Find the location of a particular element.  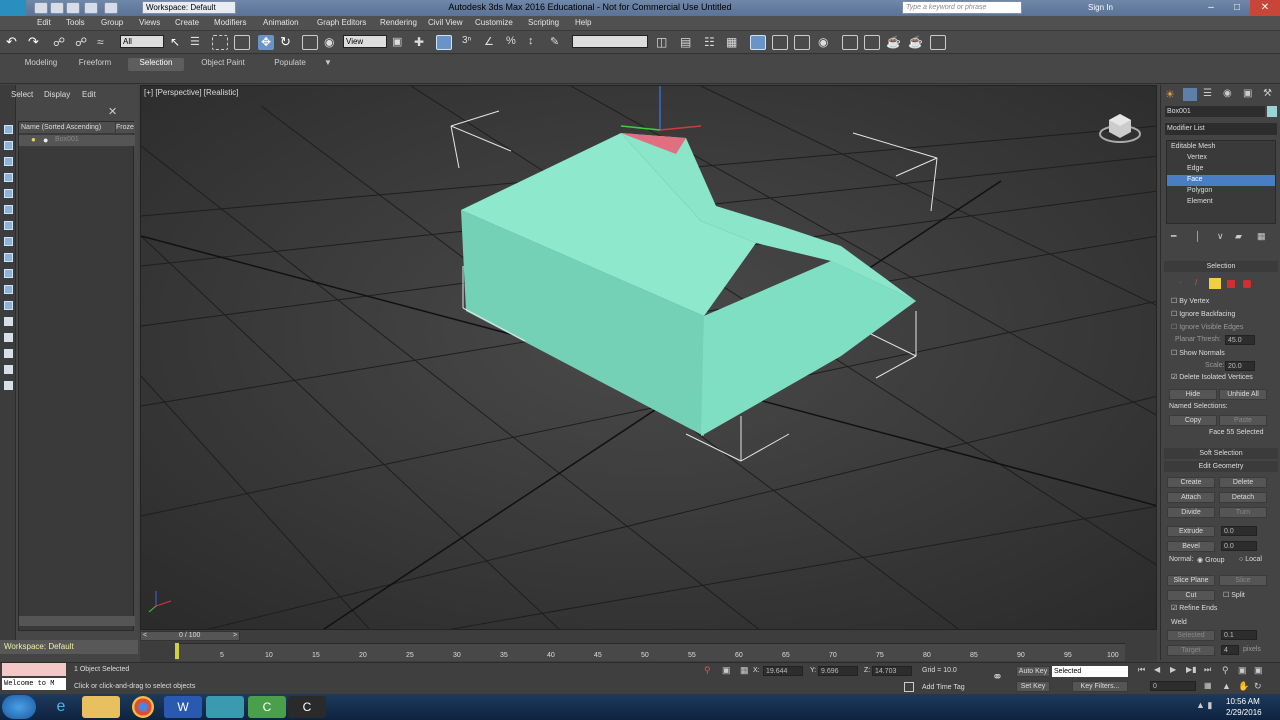

explorer-close-icon: ✕ is located at coordinates (112, 111).